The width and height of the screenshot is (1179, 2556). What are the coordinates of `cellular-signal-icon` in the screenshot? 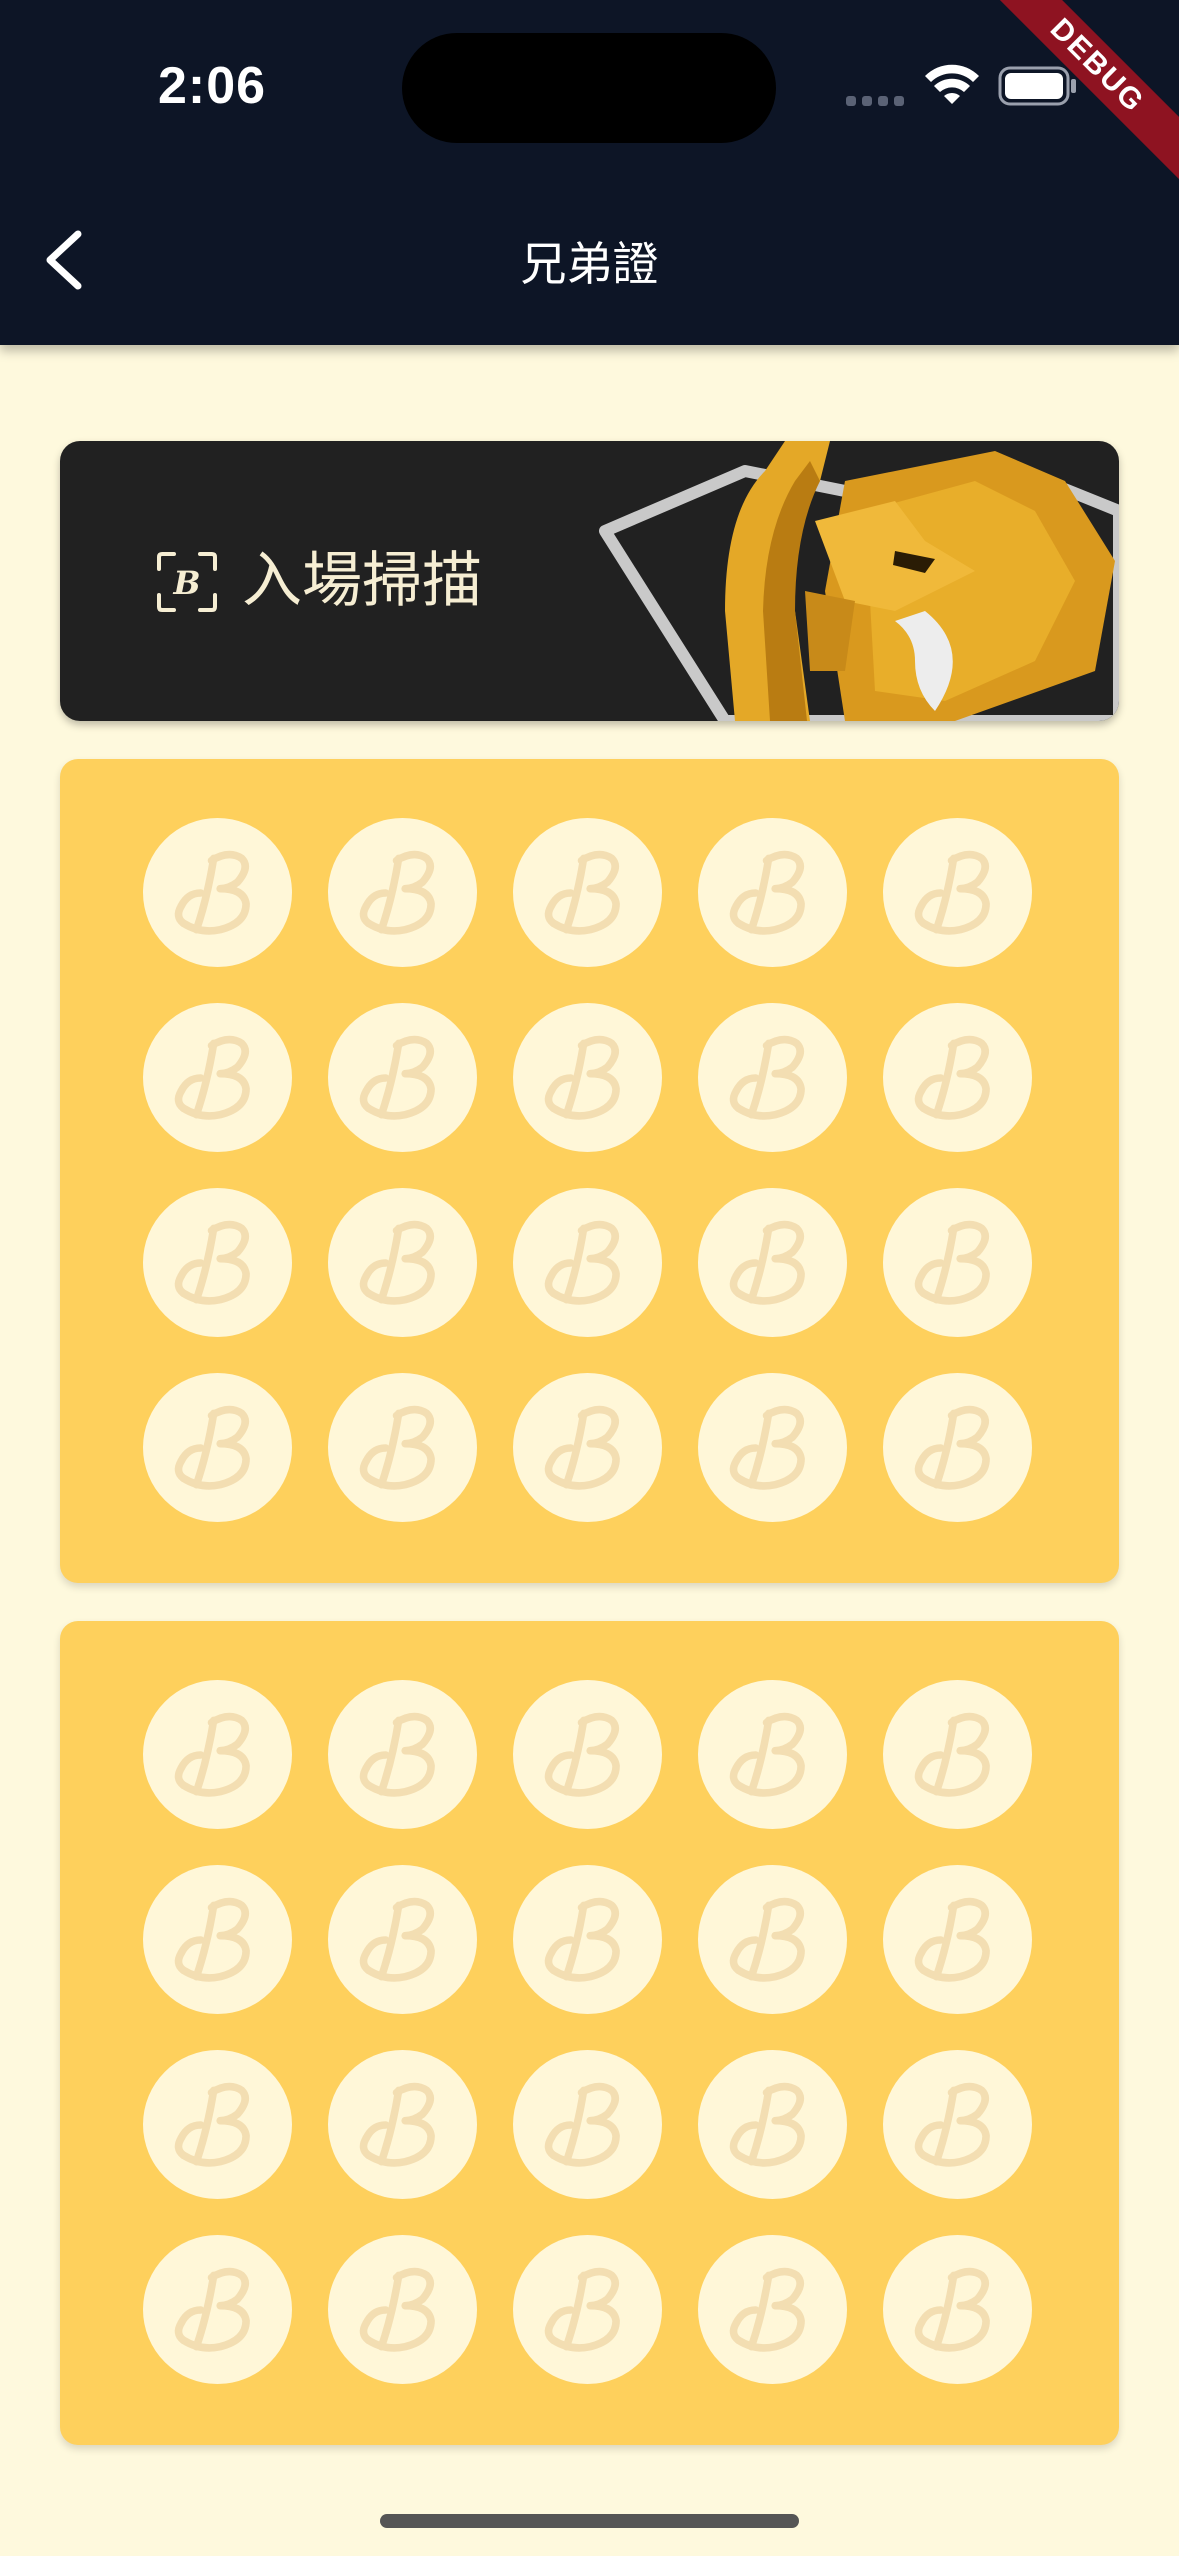 It's located at (876, 103).